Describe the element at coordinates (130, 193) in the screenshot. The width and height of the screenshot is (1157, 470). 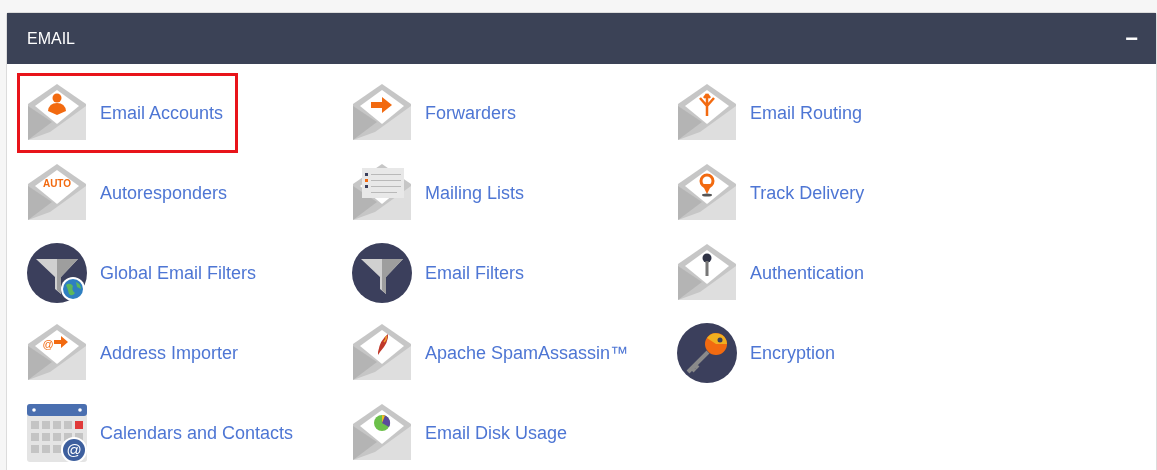
I see `tool-link: AUTO Autoresponders` at that location.